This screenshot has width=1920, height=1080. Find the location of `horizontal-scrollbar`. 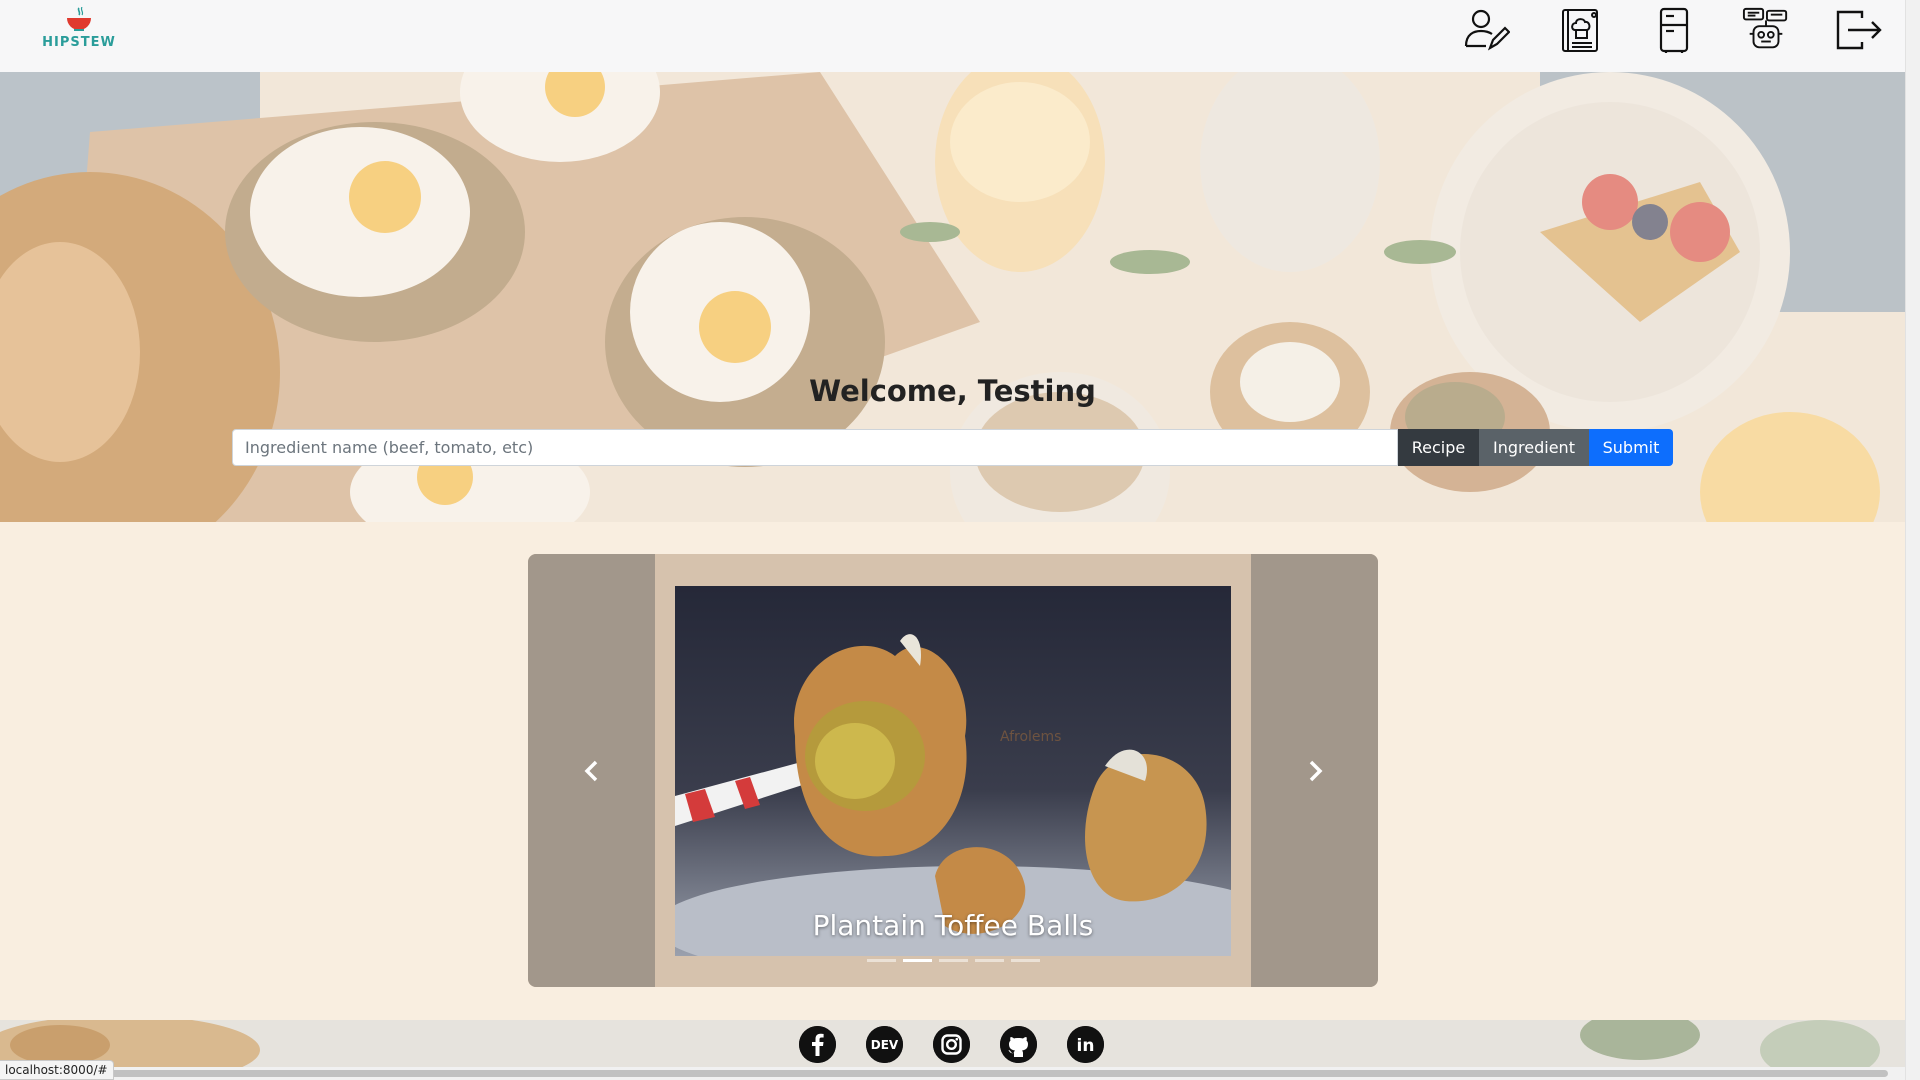

horizontal-scrollbar is located at coordinates (952, 1073).